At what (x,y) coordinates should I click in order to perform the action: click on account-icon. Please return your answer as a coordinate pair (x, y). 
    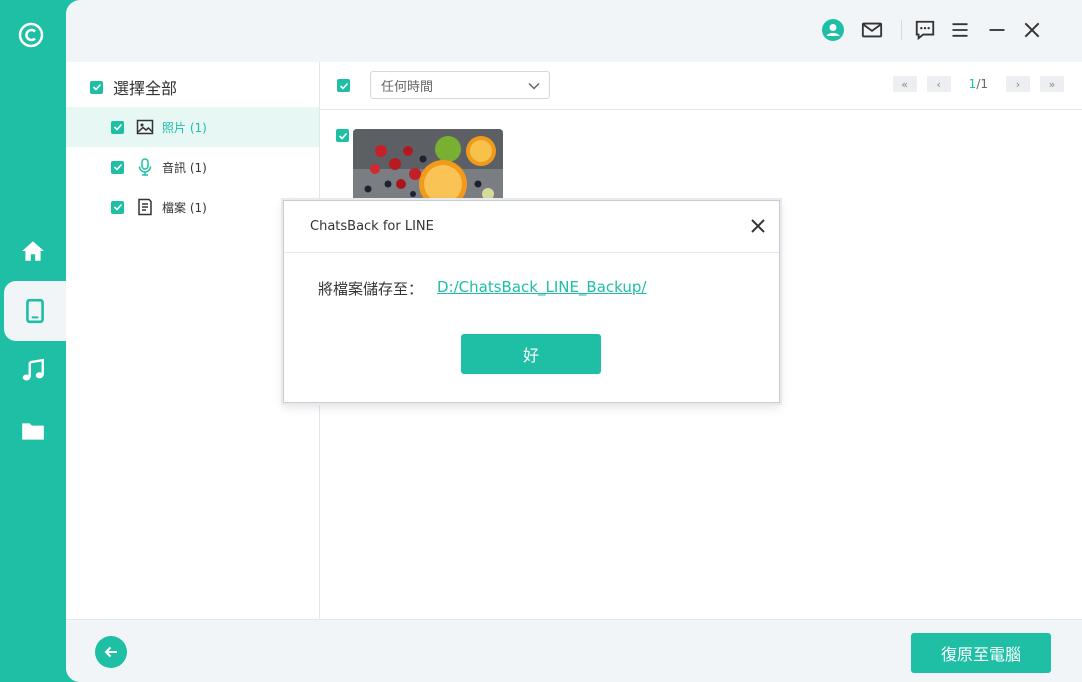
    Looking at the image, I should click on (833, 30).